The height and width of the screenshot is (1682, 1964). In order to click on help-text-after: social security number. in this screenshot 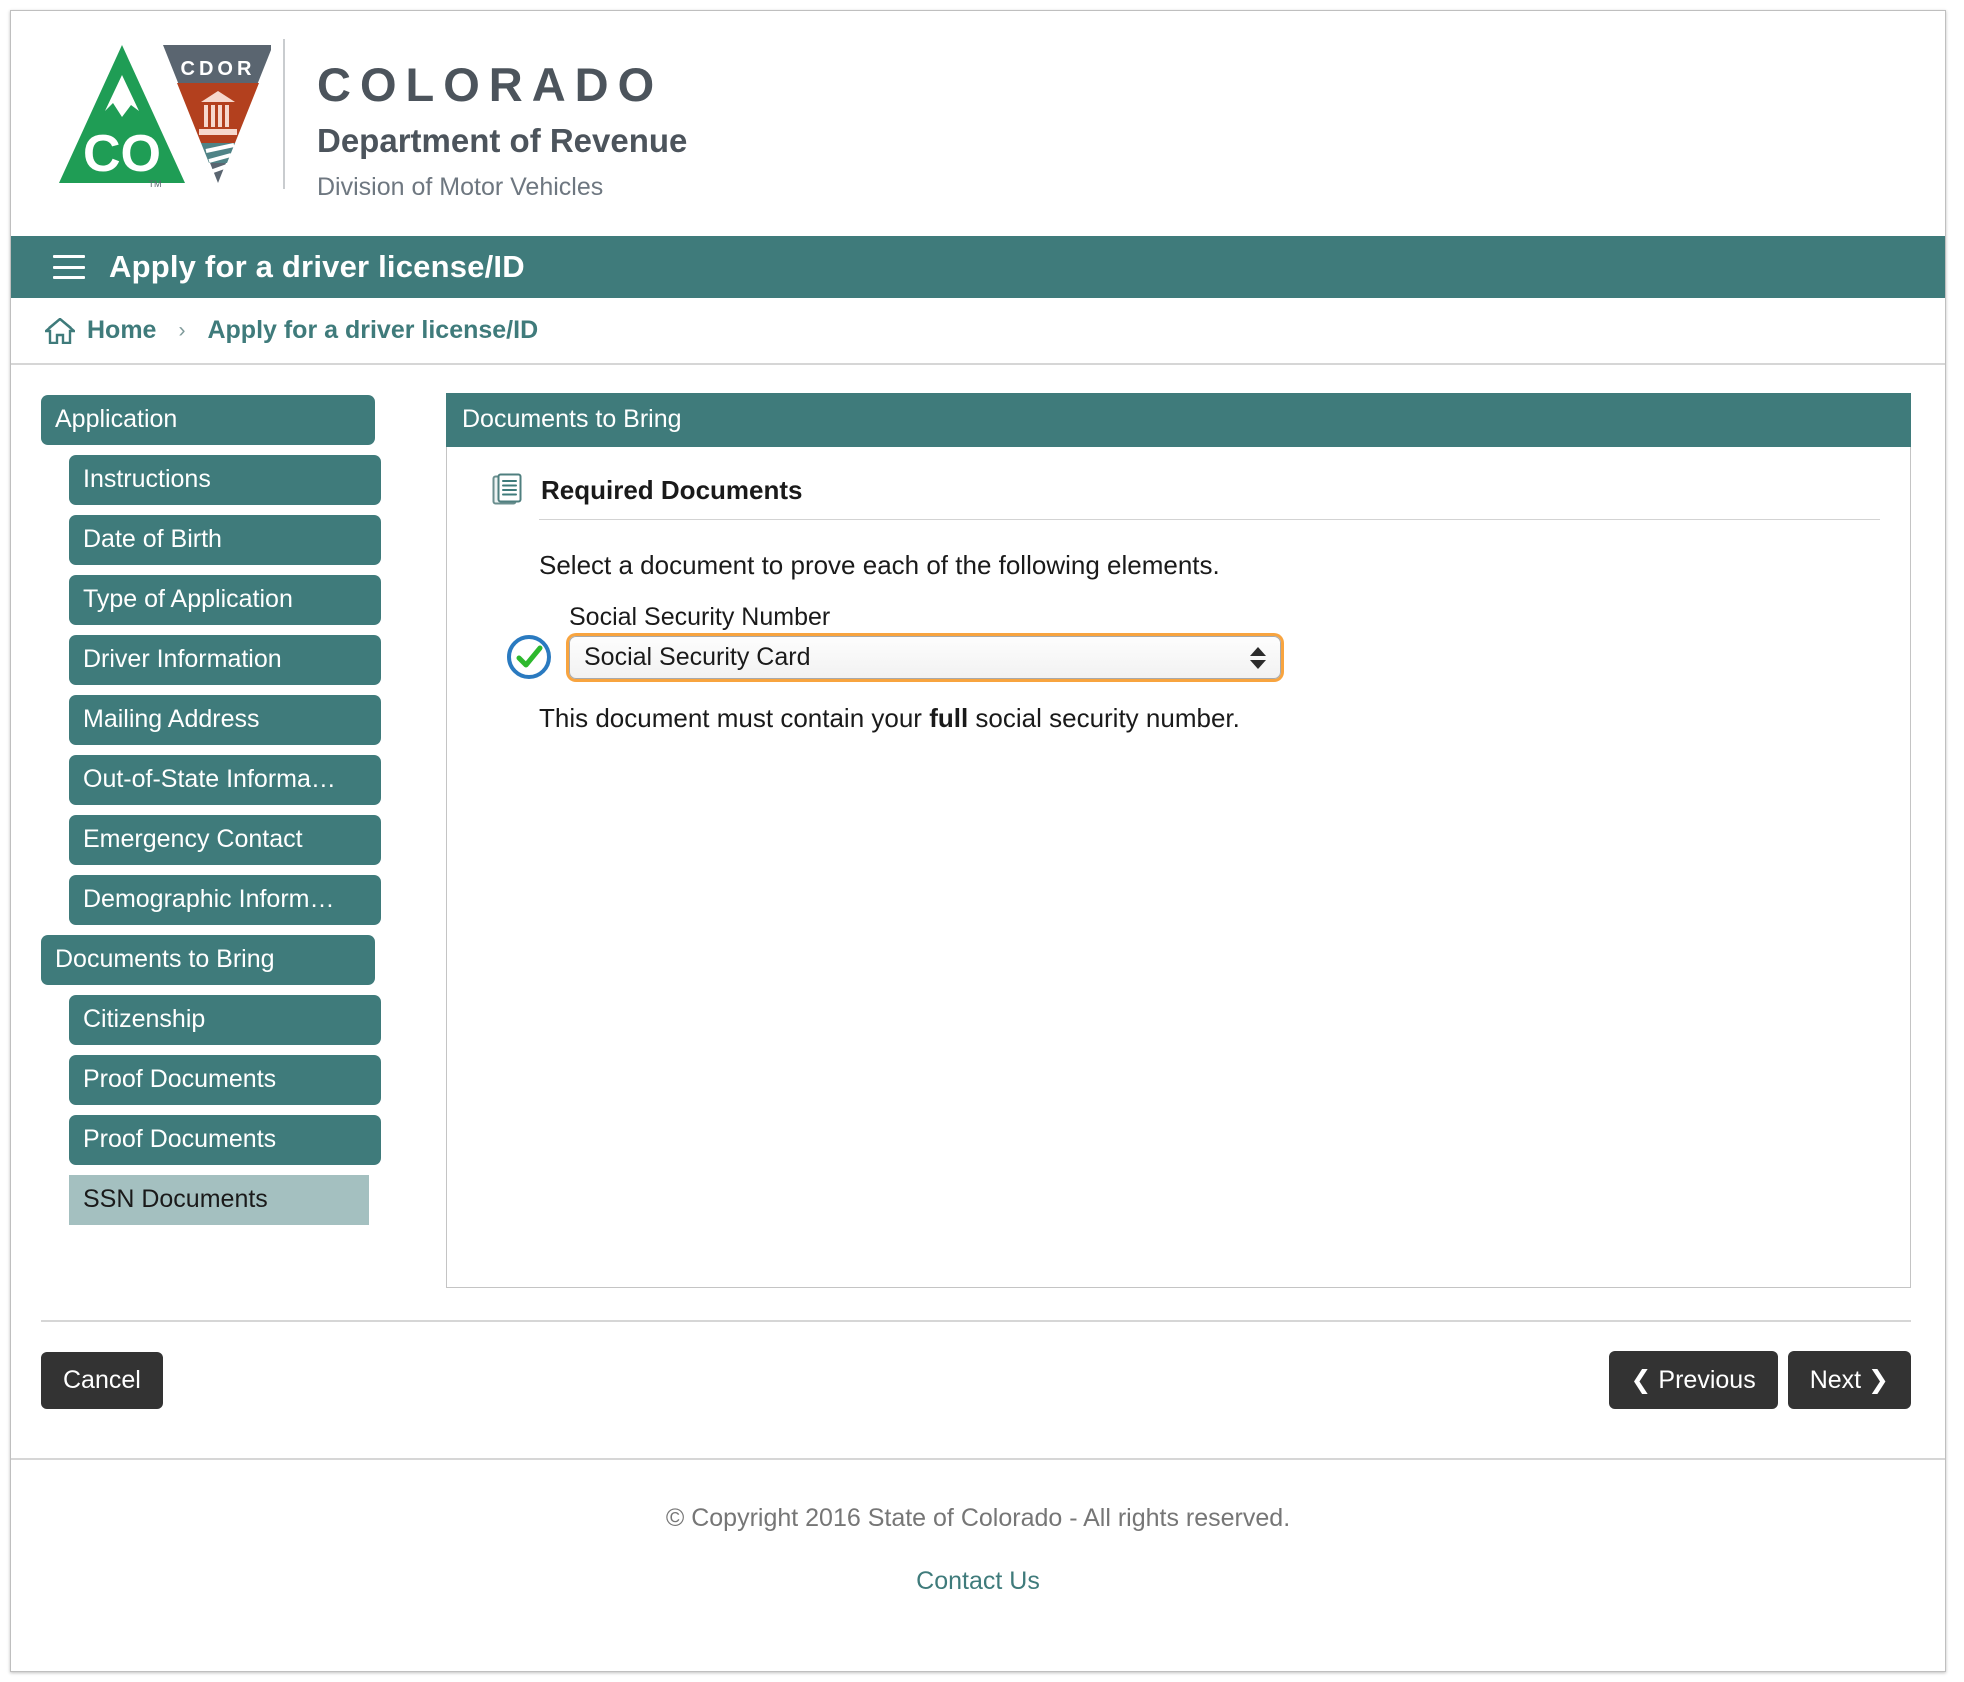, I will do `click(1104, 718)`.